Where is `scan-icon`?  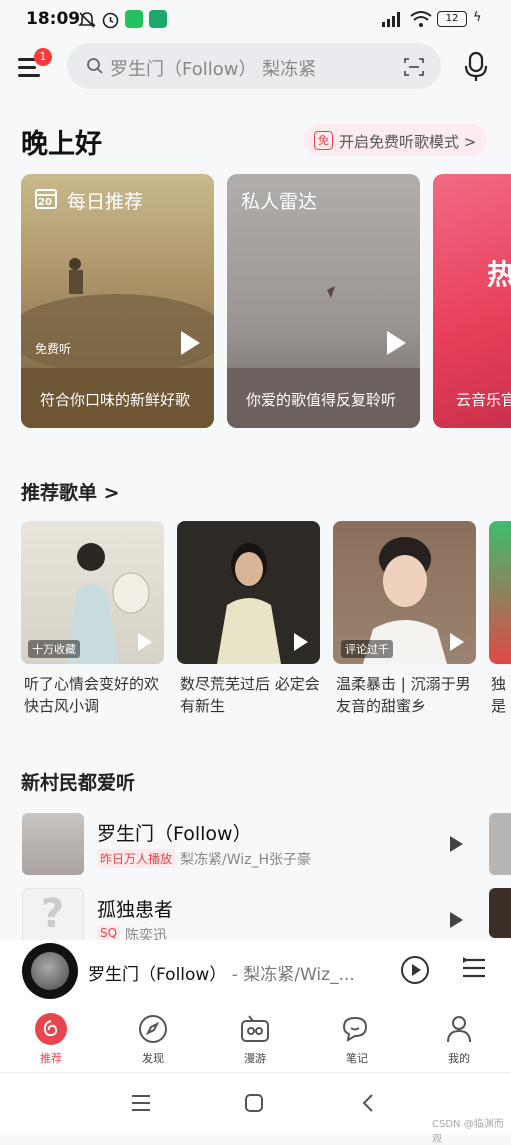 scan-icon is located at coordinates (414, 67).